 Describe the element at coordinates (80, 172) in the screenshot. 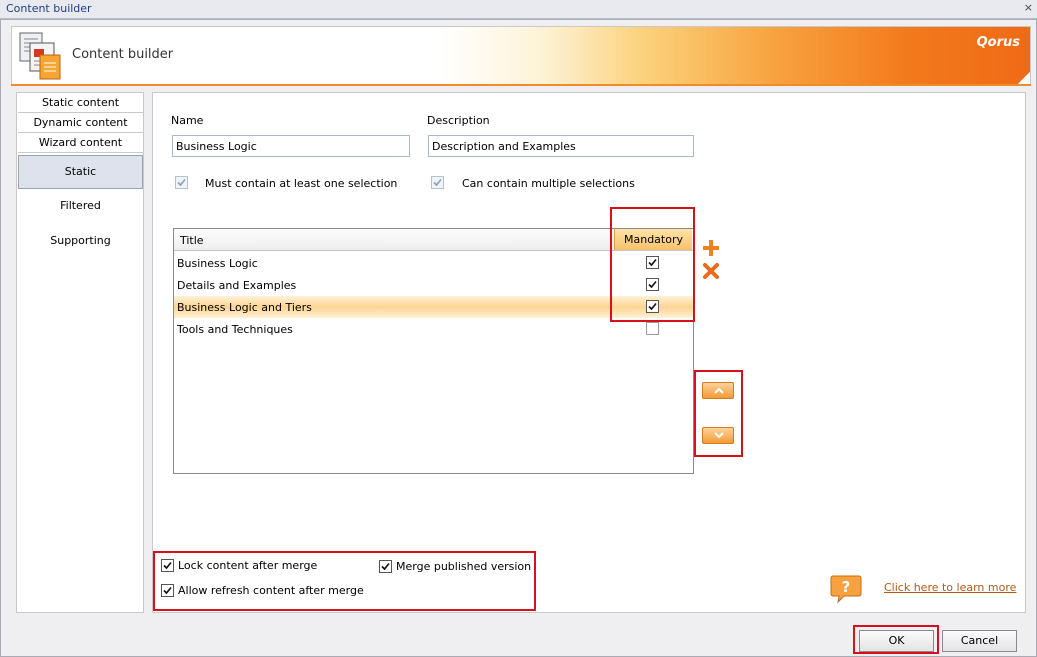

I see `sidebar-item-static: Static` at that location.